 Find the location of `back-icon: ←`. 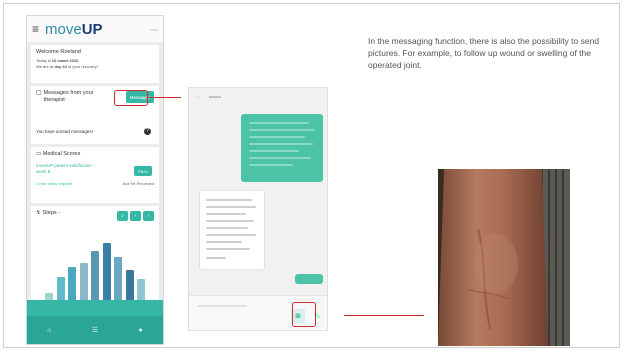

back-icon: ← is located at coordinates (198, 97).